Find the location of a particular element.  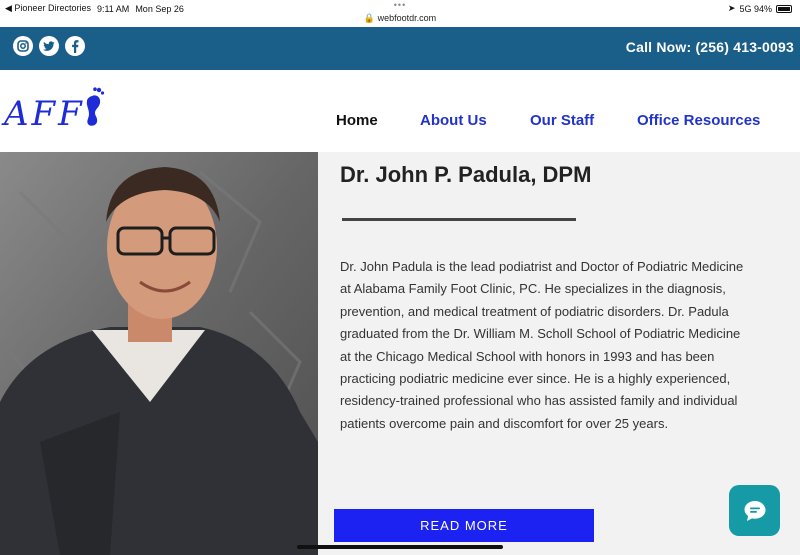

nav-about-us: About Us is located at coordinates (453, 120).